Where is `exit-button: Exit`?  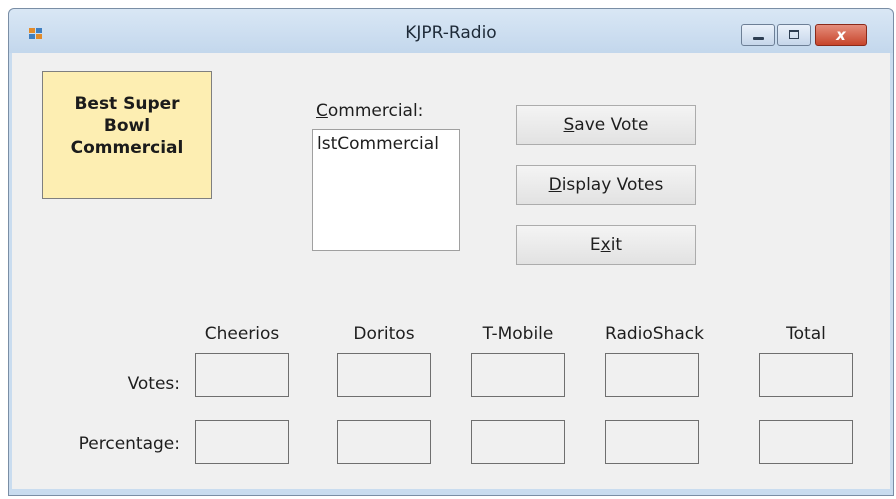 exit-button: Exit is located at coordinates (606, 245).